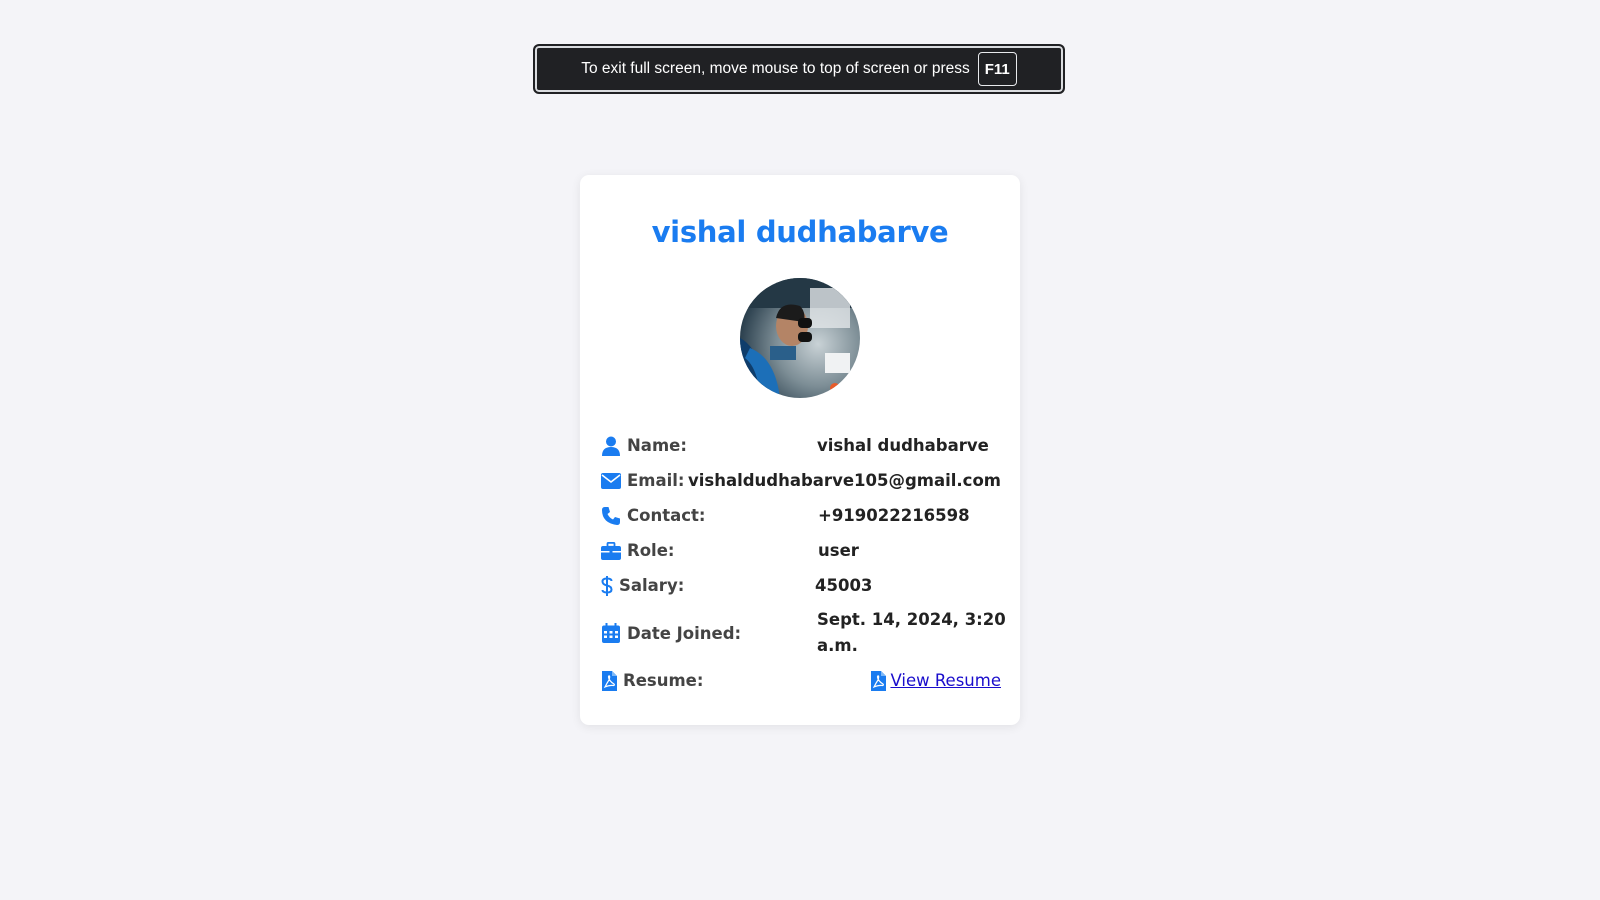  What do you see at coordinates (663, 680) in the screenshot?
I see `resume-label: Resume:` at bounding box center [663, 680].